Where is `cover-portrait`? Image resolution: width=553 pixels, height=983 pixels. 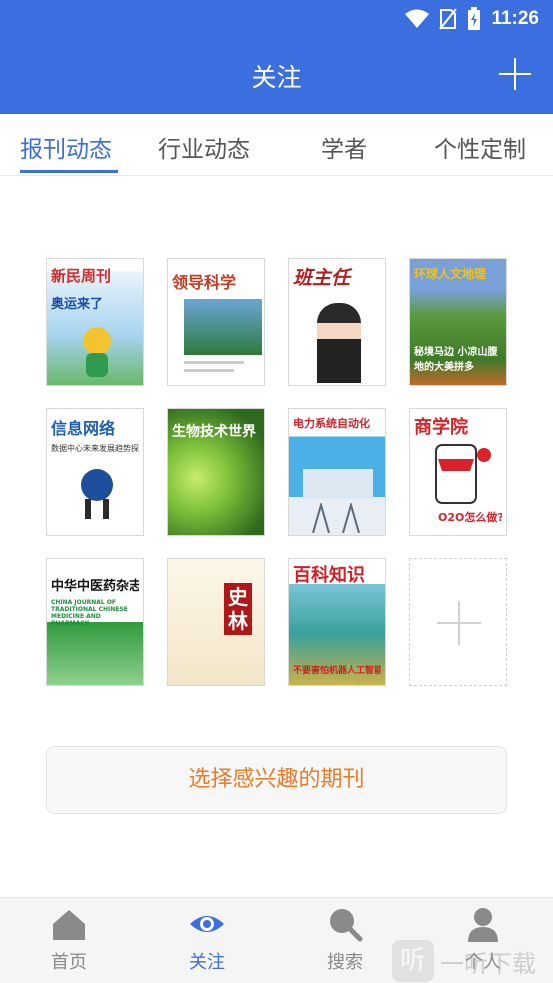 cover-portrait is located at coordinates (339, 343).